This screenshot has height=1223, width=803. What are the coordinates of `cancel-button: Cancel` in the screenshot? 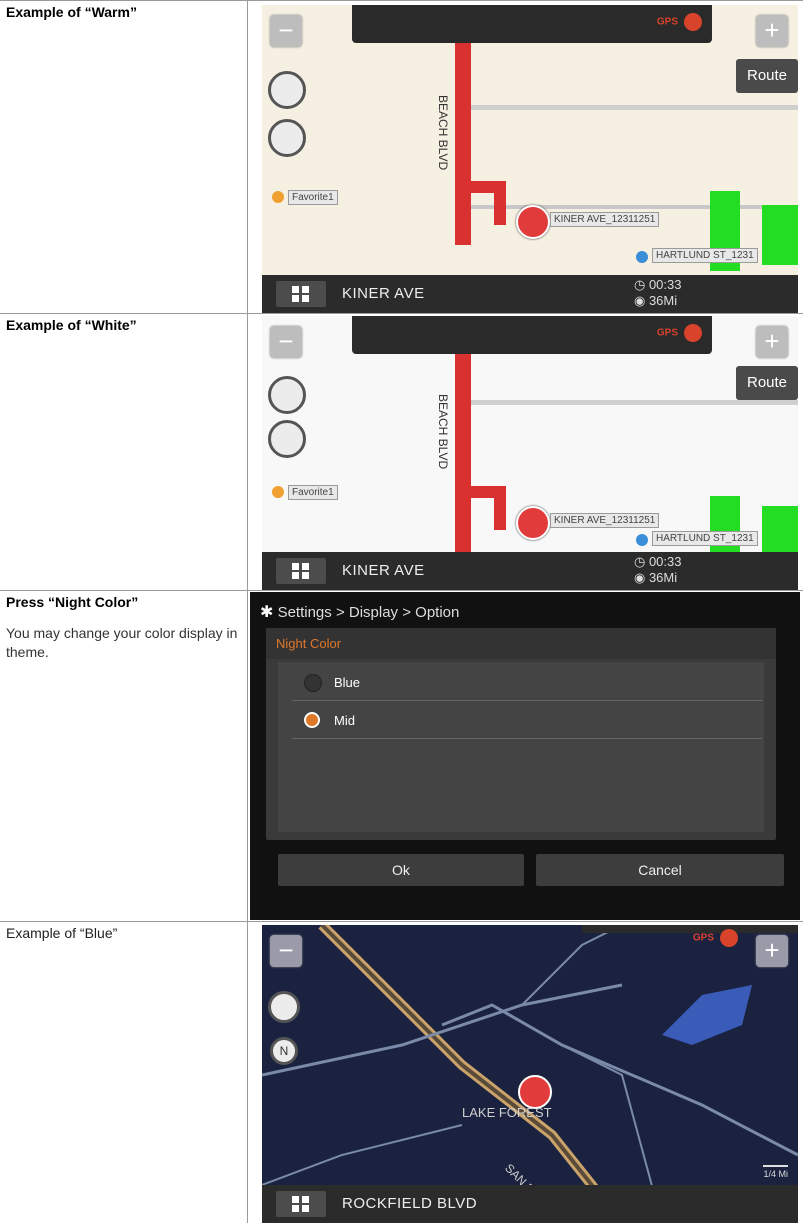 It's located at (660, 870).